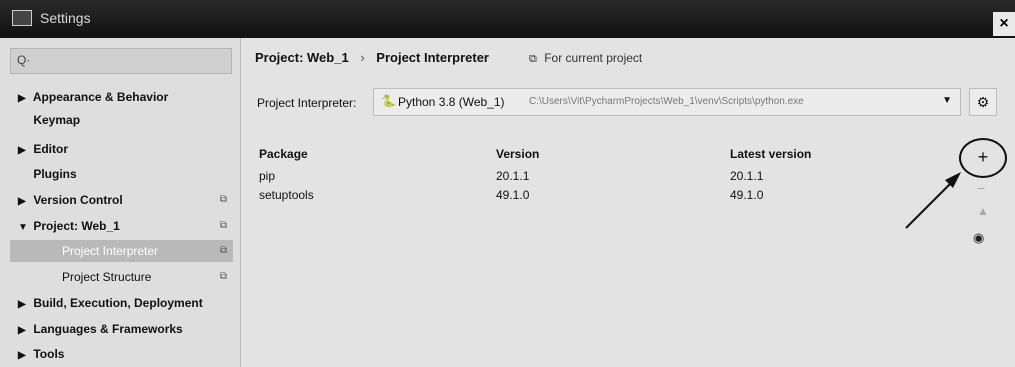 This screenshot has height=367, width=1015. Describe the element at coordinates (76, 226) in the screenshot. I see `sidebar-item-label: Project: Web_1` at that location.